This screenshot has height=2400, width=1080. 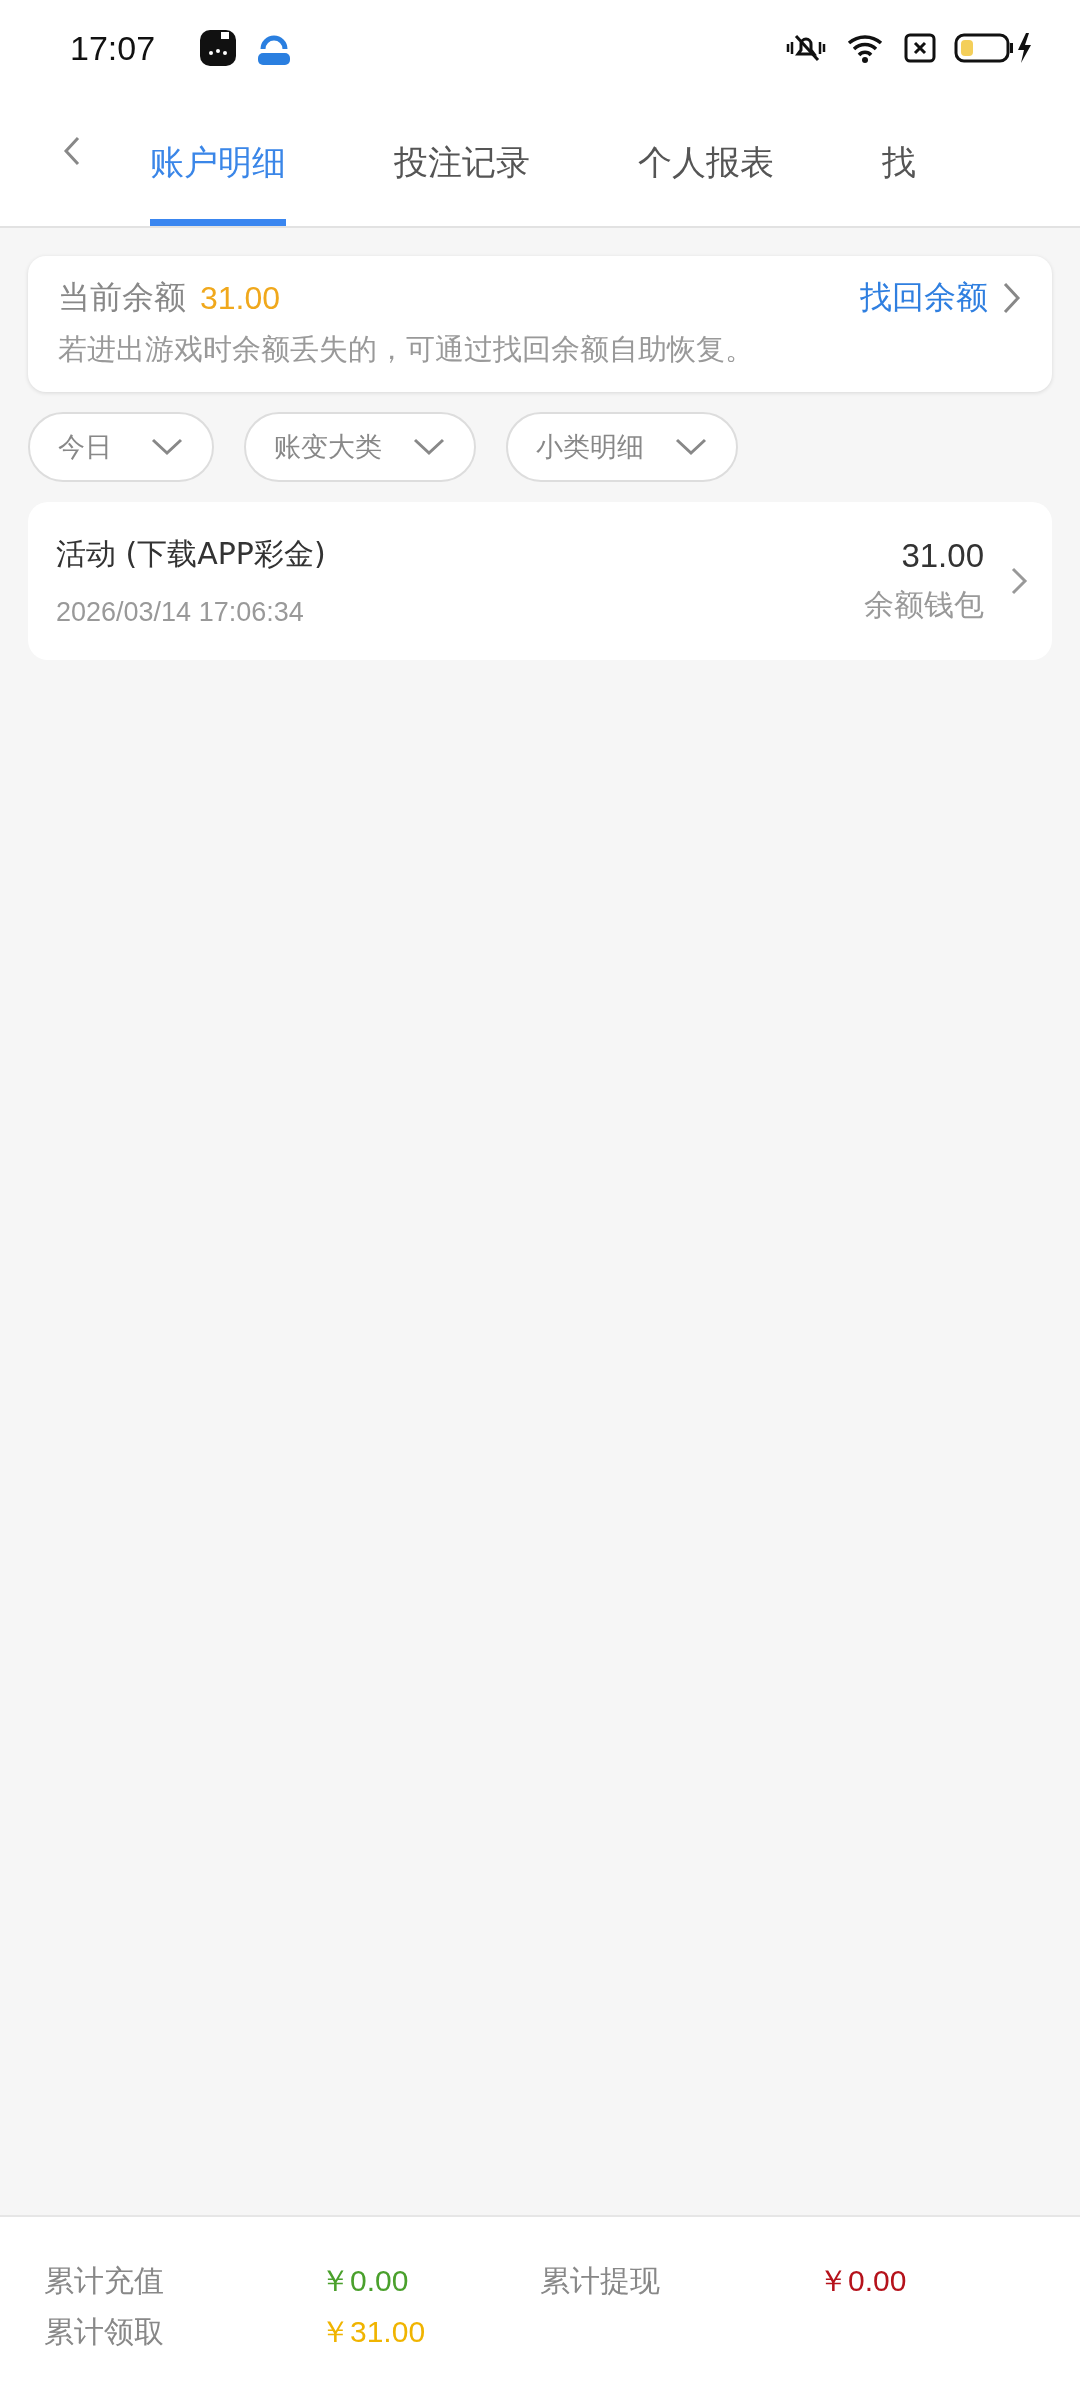 I want to click on summary-label: 累计提现, so click(x=600, y=2281).